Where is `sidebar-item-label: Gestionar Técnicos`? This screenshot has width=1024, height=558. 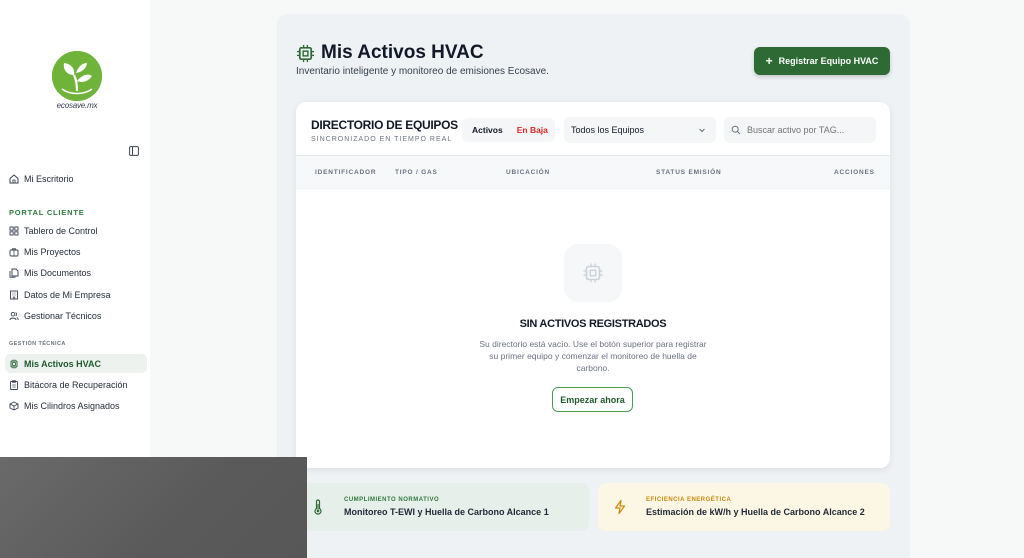 sidebar-item-label: Gestionar Técnicos is located at coordinates (63, 315).